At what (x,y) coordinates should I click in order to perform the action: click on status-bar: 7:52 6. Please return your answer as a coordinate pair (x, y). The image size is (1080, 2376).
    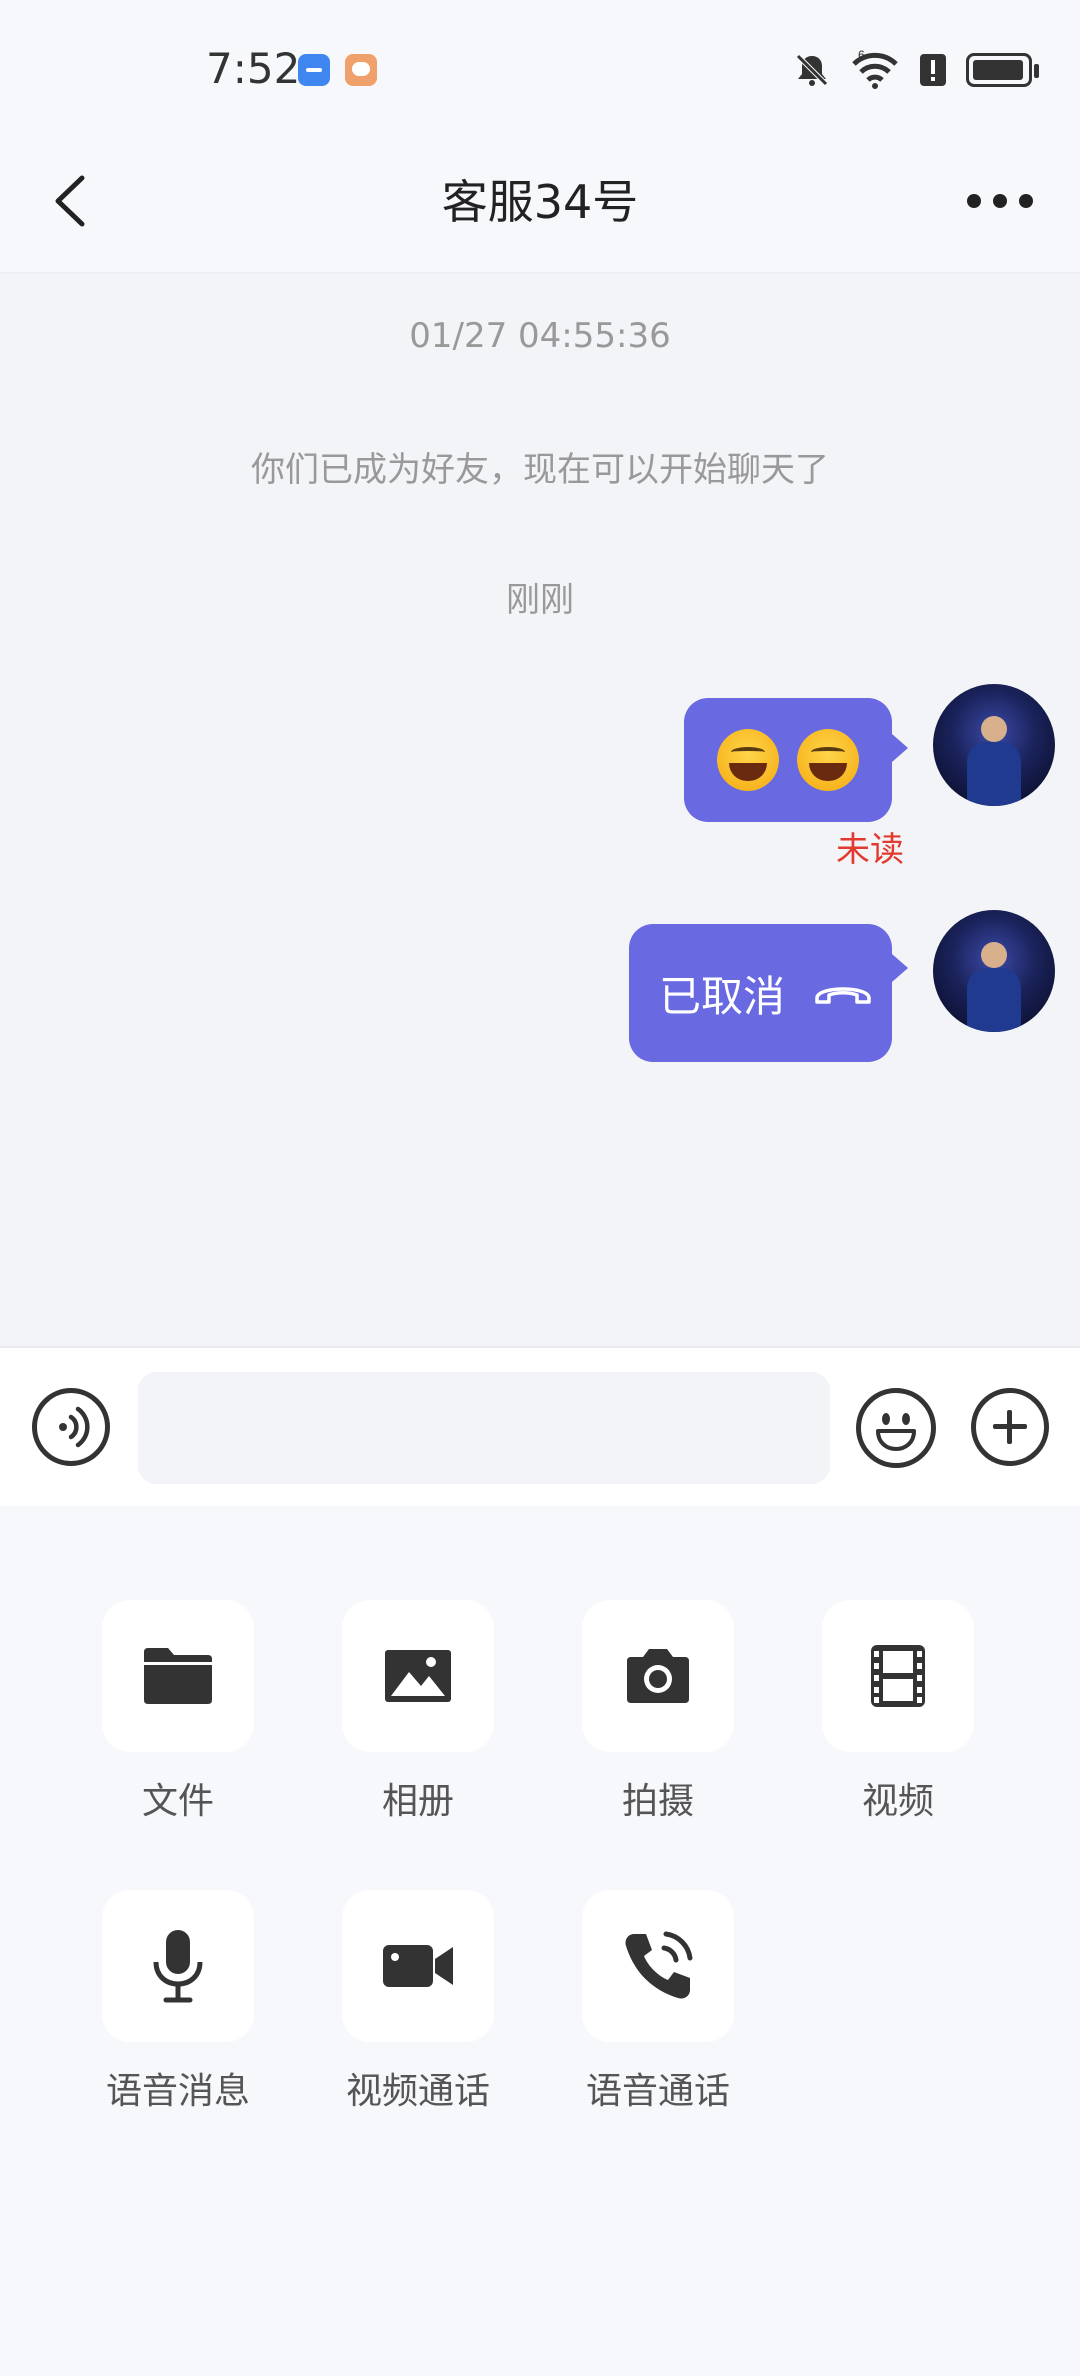
    Looking at the image, I should click on (540, 65).